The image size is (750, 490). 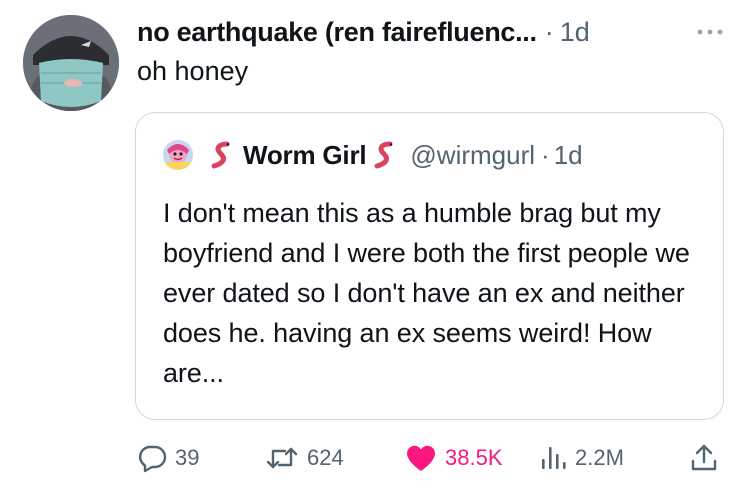 What do you see at coordinates (568, 155) in the screenshot?
I see `quote-timestamp: 1d` at bounding box center [568, 155].